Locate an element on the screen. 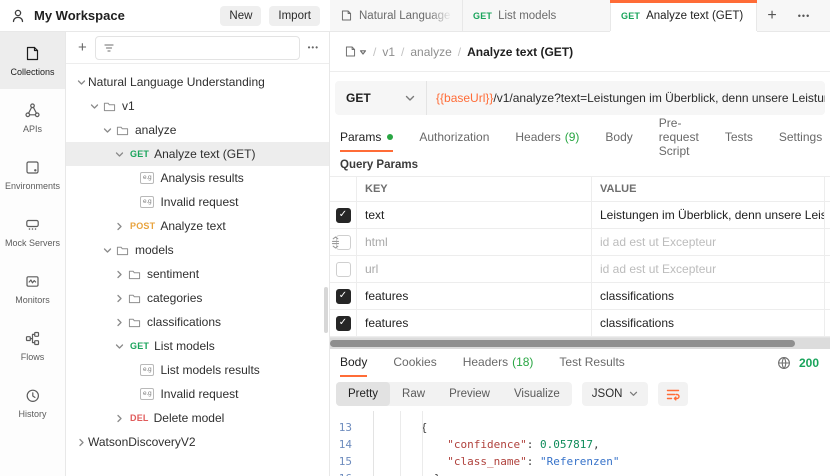 The width and height of the screenshot is (830, 476). tree-item-example: e.g List models results is located at coordinates (197, 370).